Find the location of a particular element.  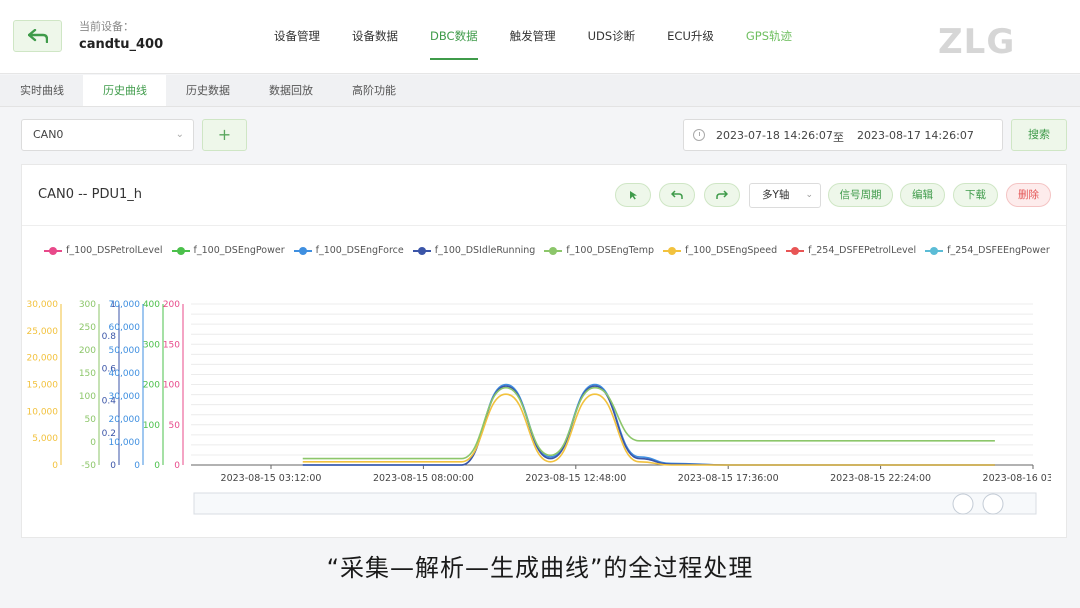

legend-item: f_100_DSEngSpeed is located at coordinates (720, 250).